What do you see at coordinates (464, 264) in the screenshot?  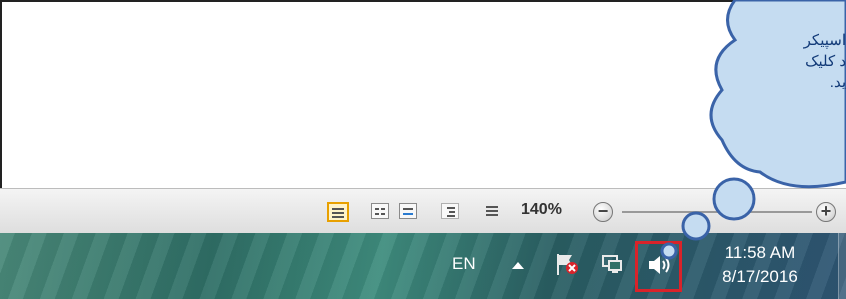 I see `language-indicator: EN` at bounding box center [464, 264].